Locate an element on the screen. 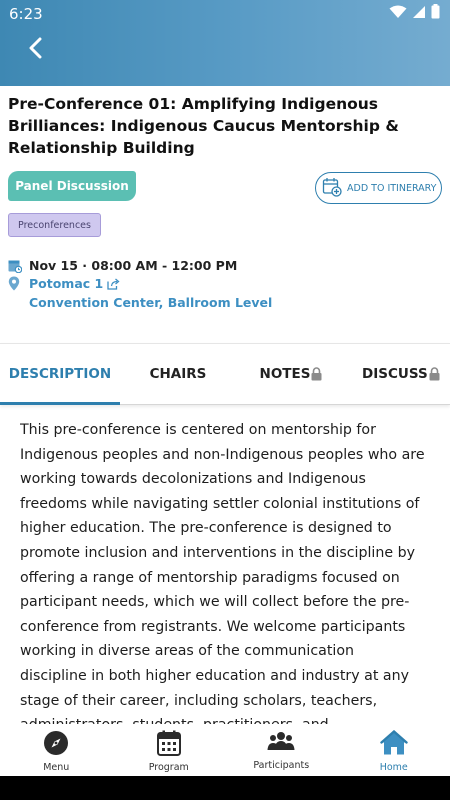 The width and height of the screenshot is (450, 800). session-tabs: DESCRIPTION CHAIRS NOTES DISCUSS is located at coordinates (225, 374).